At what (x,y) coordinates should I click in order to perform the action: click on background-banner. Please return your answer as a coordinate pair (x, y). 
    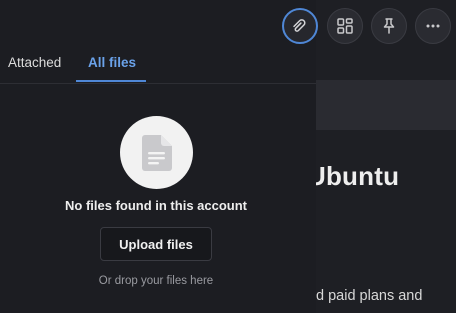
    Looking at the image, I should click on (386, 105).